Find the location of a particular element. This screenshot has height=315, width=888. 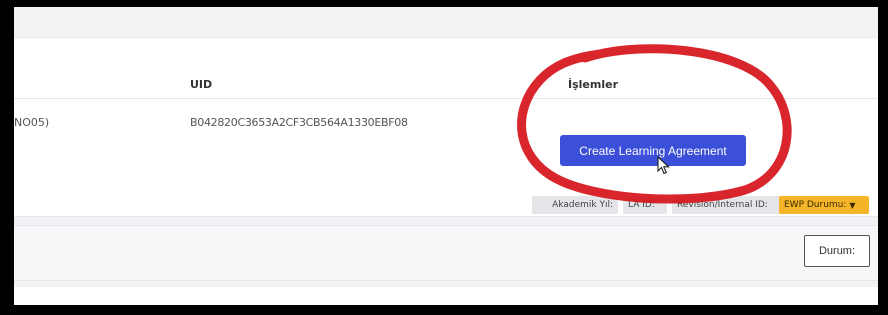

name-cell: NO05) is located at coordinates (32, 122).